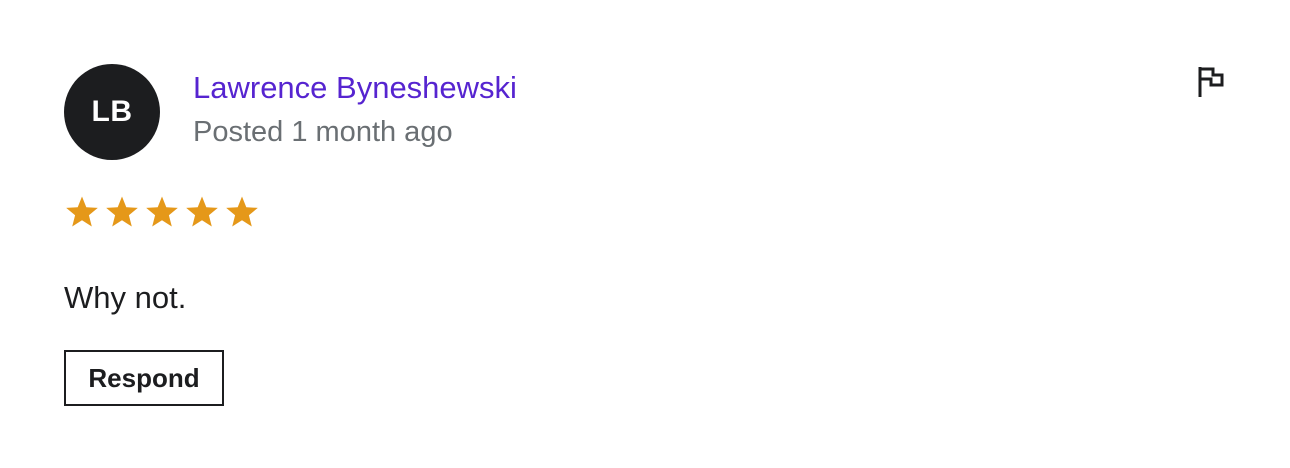  Describe the element at coordinates (323, 132) in the screenshot. I see `posted-time: Posted 1 month ago` at that location.